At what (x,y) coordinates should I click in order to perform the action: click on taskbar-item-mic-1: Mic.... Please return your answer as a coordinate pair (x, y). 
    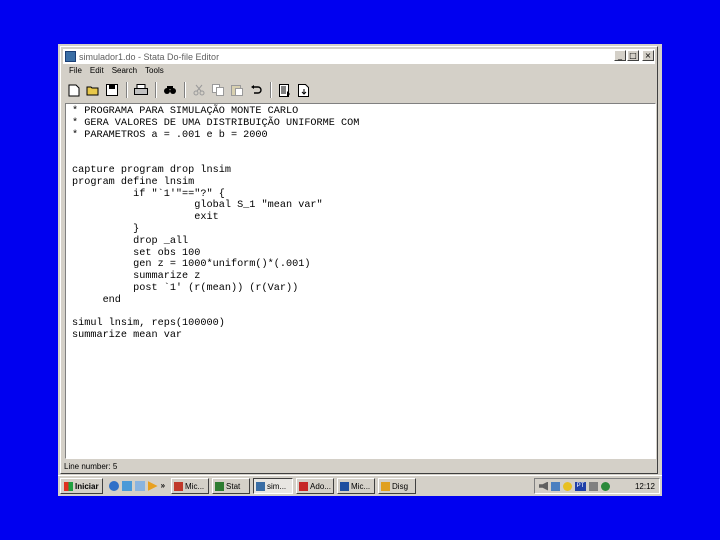
    Looking at the image, I should click on (190, 486).